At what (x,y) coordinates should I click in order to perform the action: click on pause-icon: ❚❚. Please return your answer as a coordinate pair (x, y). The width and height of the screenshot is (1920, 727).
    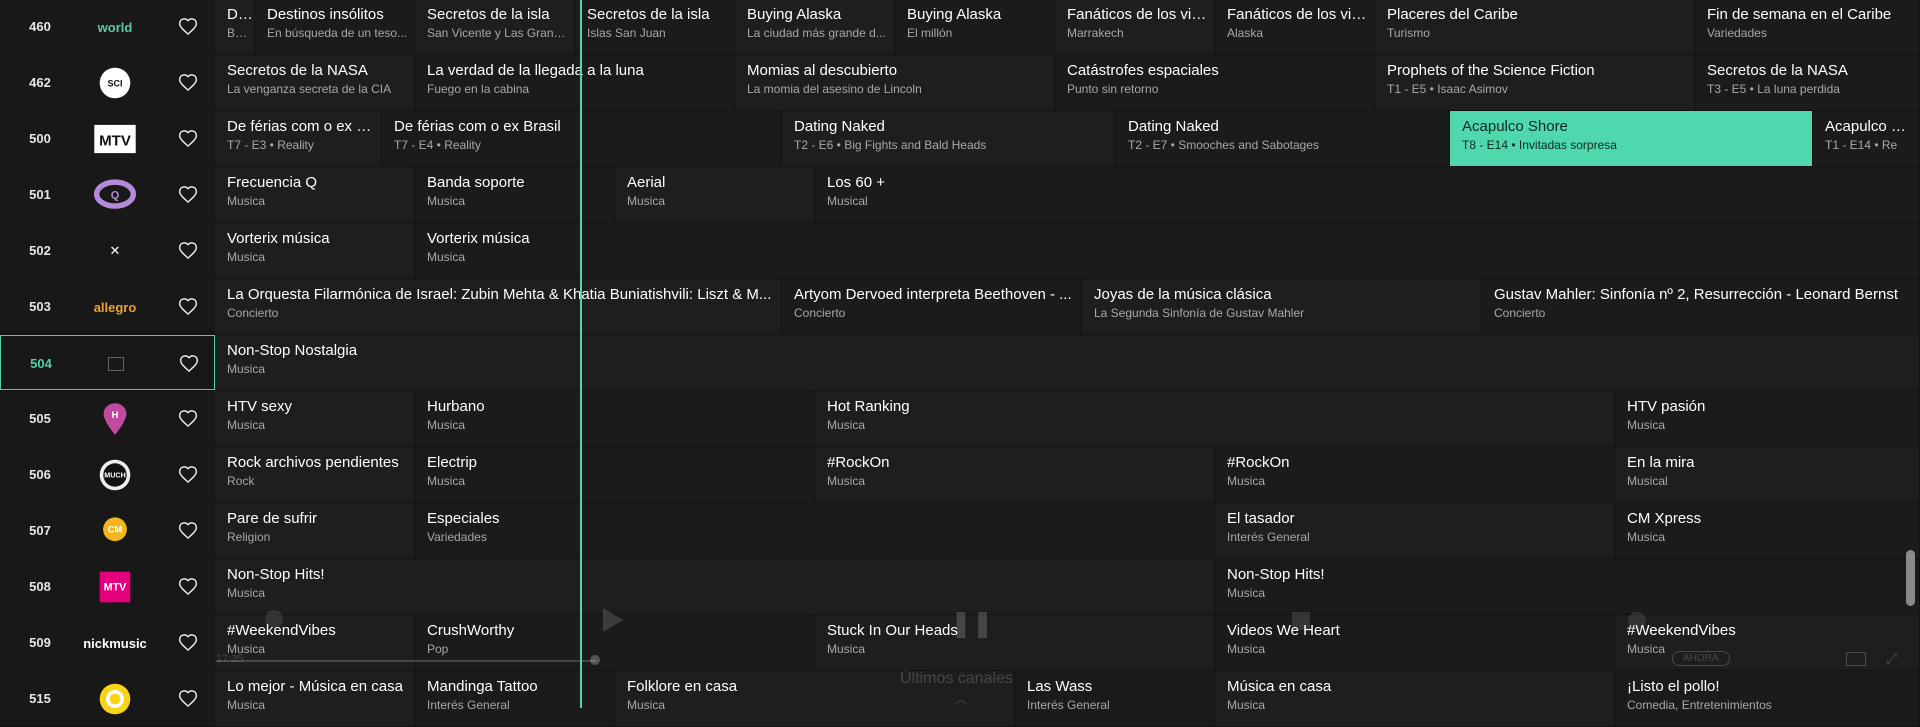
    Looking at the image, I should click on (972, 623).